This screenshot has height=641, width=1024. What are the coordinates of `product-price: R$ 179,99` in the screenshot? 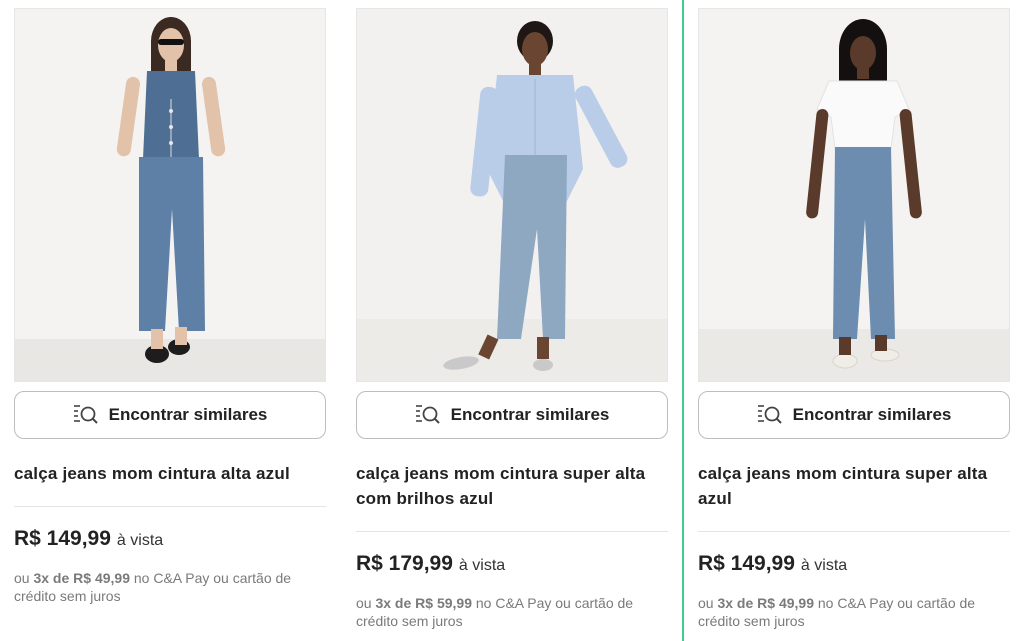 It's located at (404, 563).